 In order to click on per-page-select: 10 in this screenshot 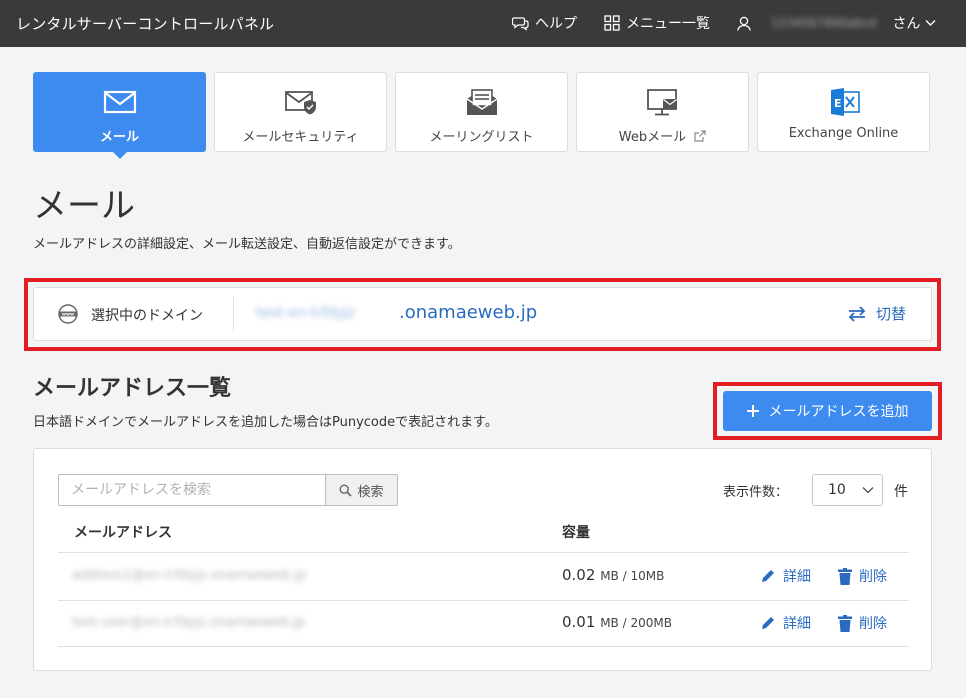, I will do `click(847, 490)`.